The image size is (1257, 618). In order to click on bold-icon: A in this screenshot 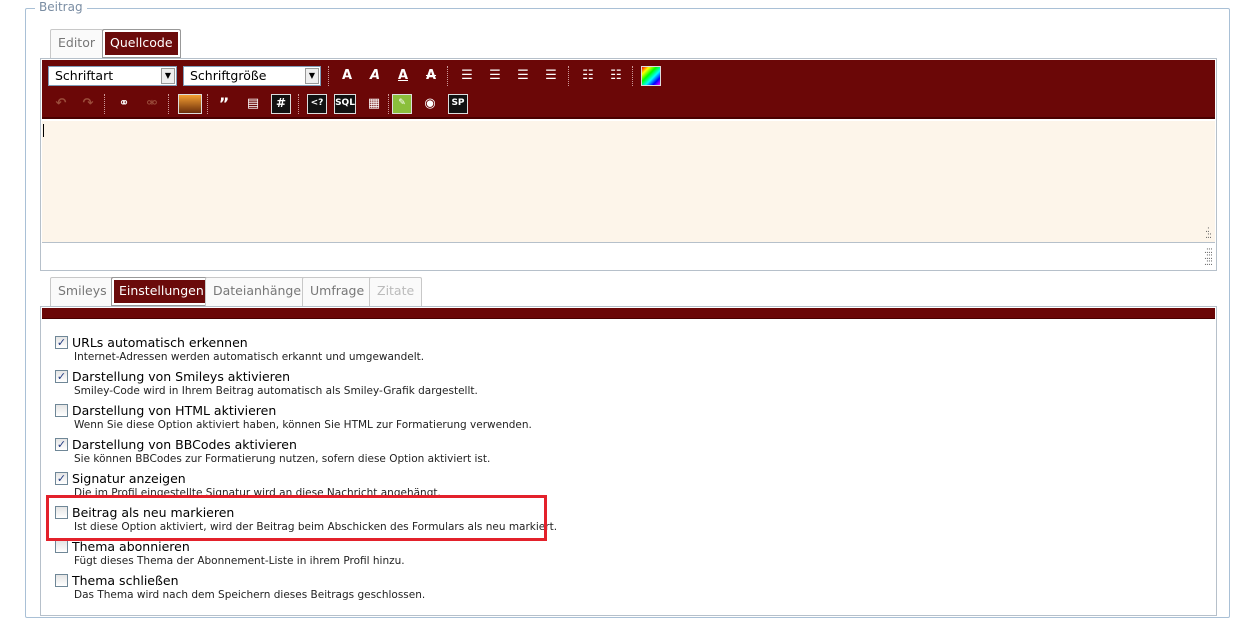, I will do `click(347, 76)`.